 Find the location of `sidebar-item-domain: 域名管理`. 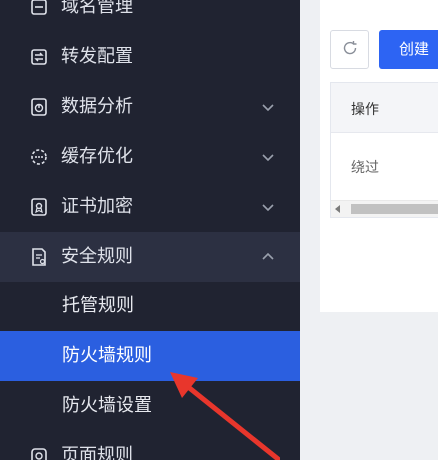

sidebar-item-domain: 域名管理 is located at coordinates (150, 16).